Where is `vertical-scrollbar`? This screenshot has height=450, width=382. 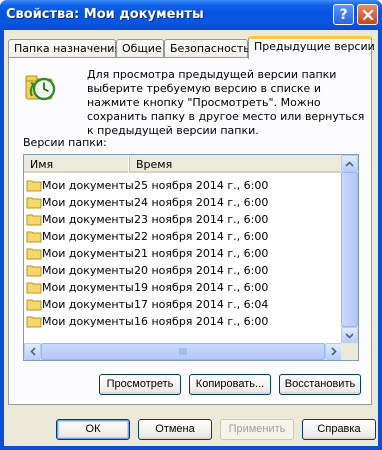 vertical-scrollbar is located at coordinates (349, 249).